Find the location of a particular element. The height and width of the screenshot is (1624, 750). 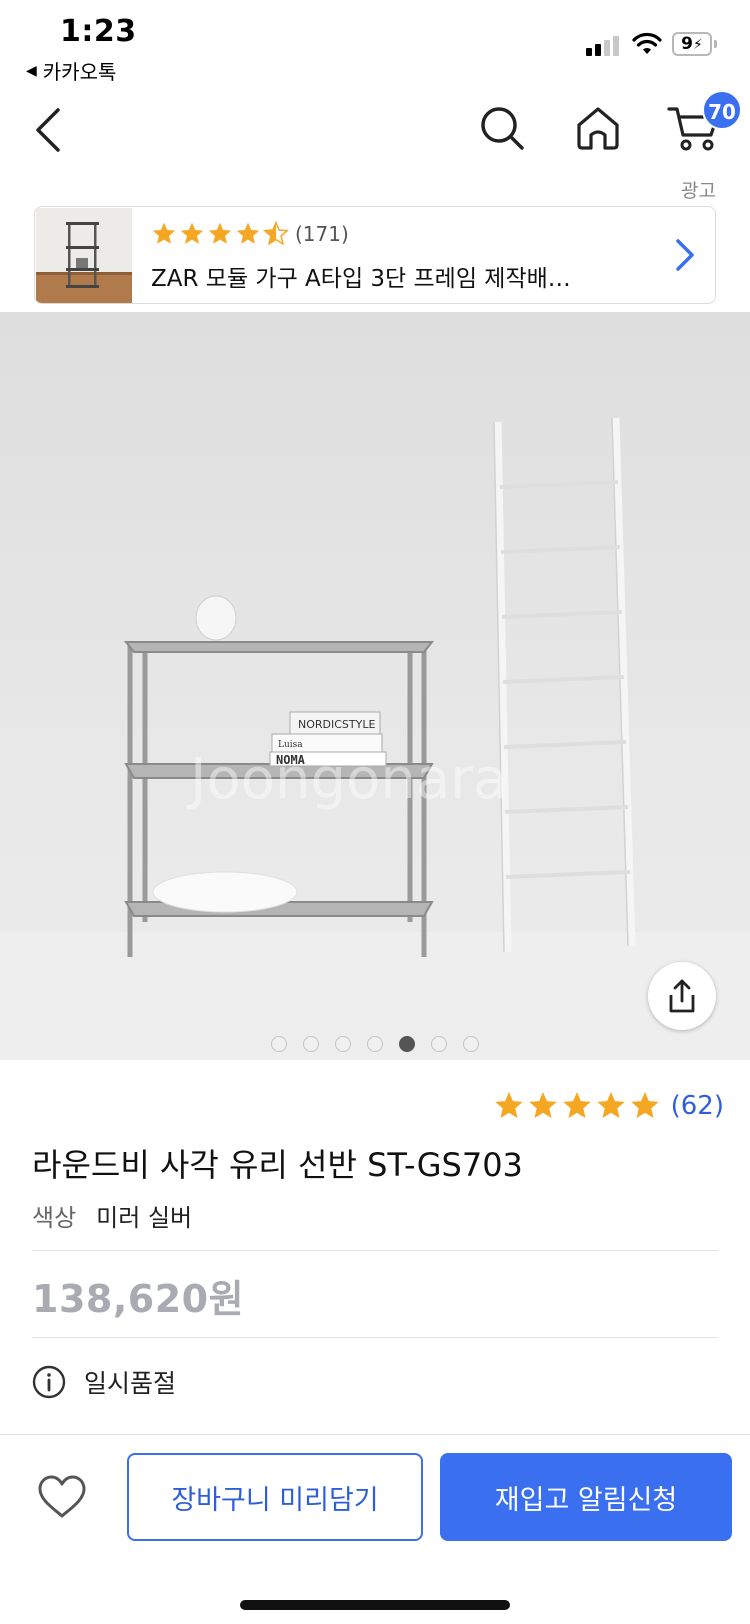

cart-count-badge: 70 is located at coordinates (722, 110).